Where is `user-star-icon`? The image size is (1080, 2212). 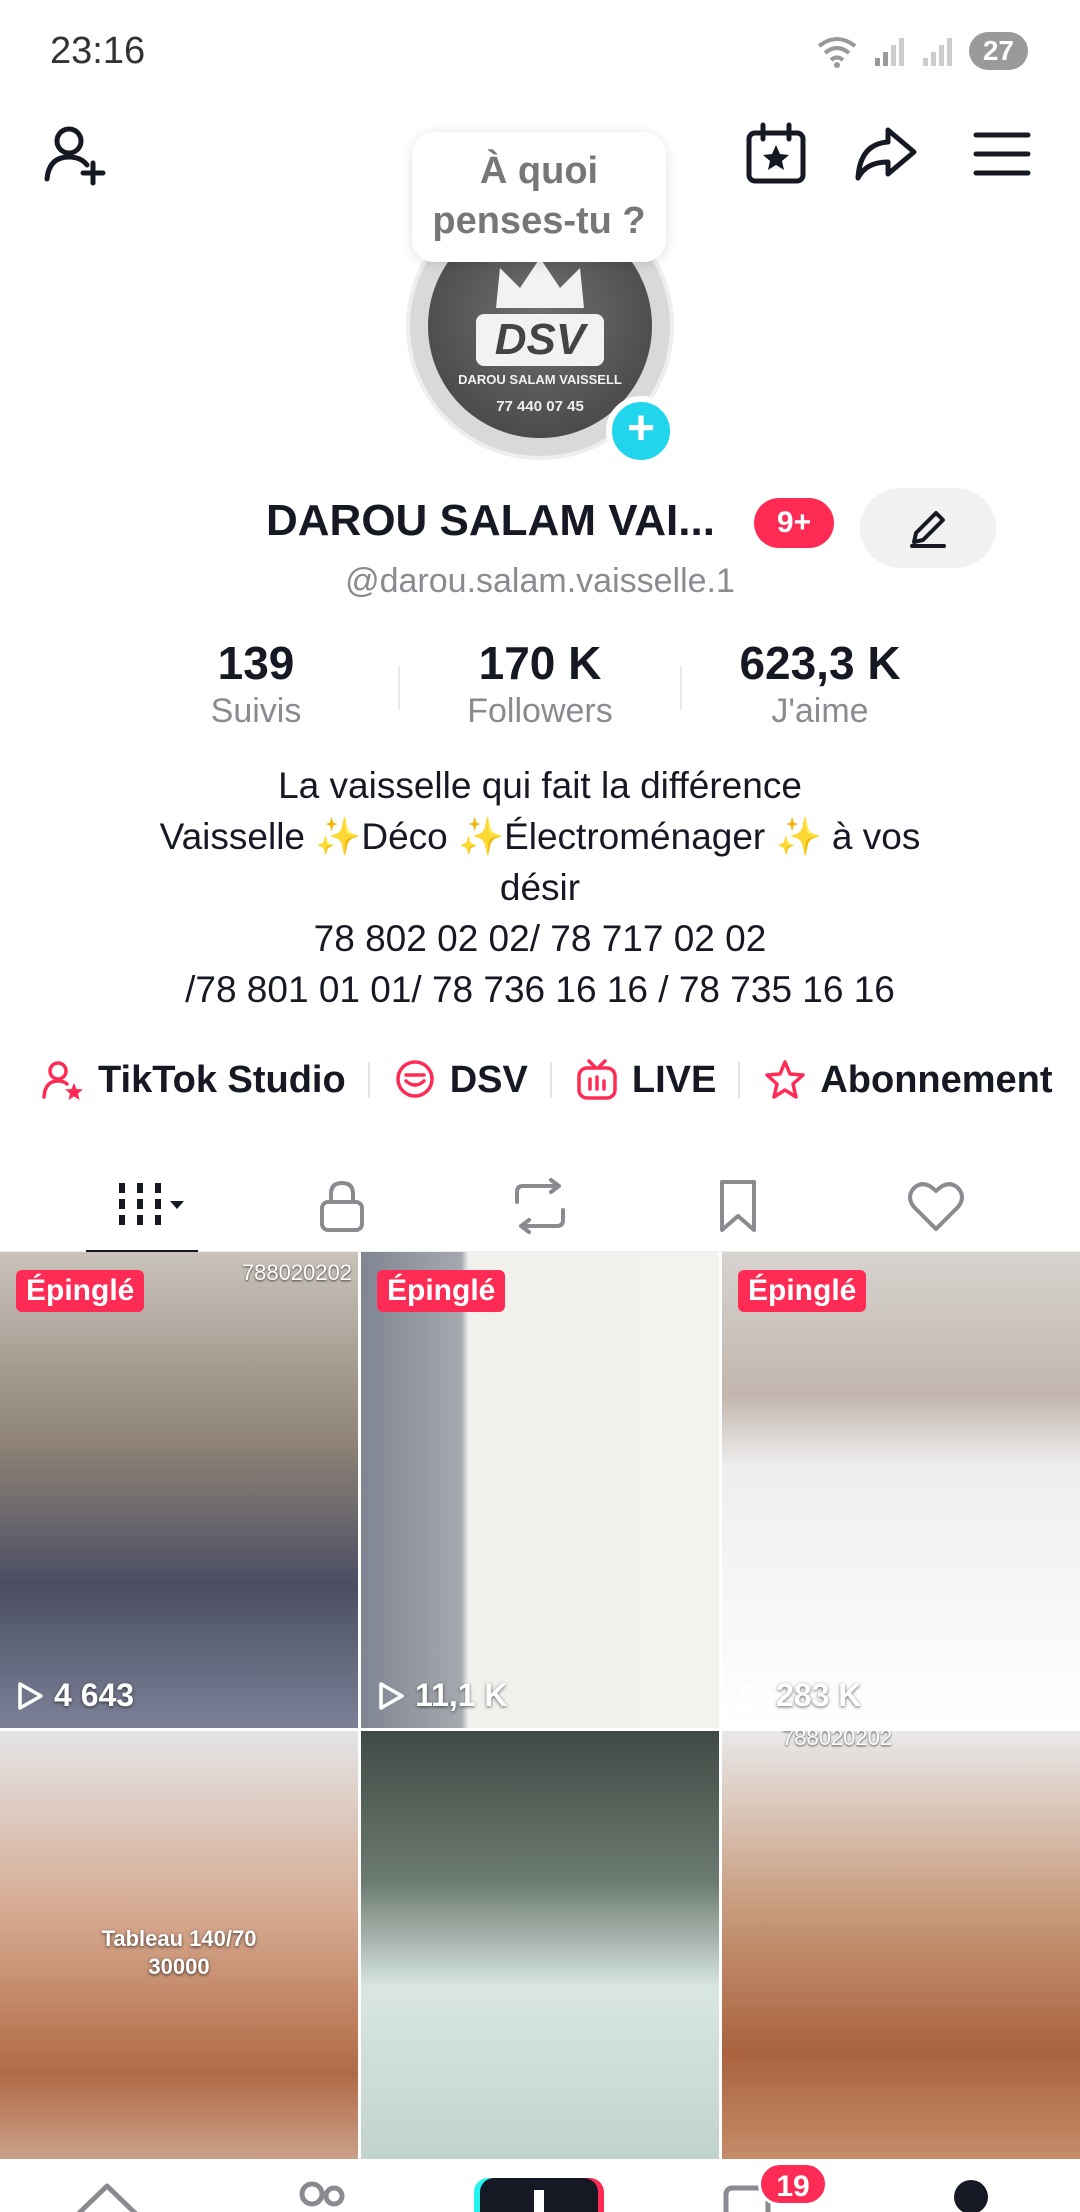 user-star-icon is located at coordinates (62, 1080).